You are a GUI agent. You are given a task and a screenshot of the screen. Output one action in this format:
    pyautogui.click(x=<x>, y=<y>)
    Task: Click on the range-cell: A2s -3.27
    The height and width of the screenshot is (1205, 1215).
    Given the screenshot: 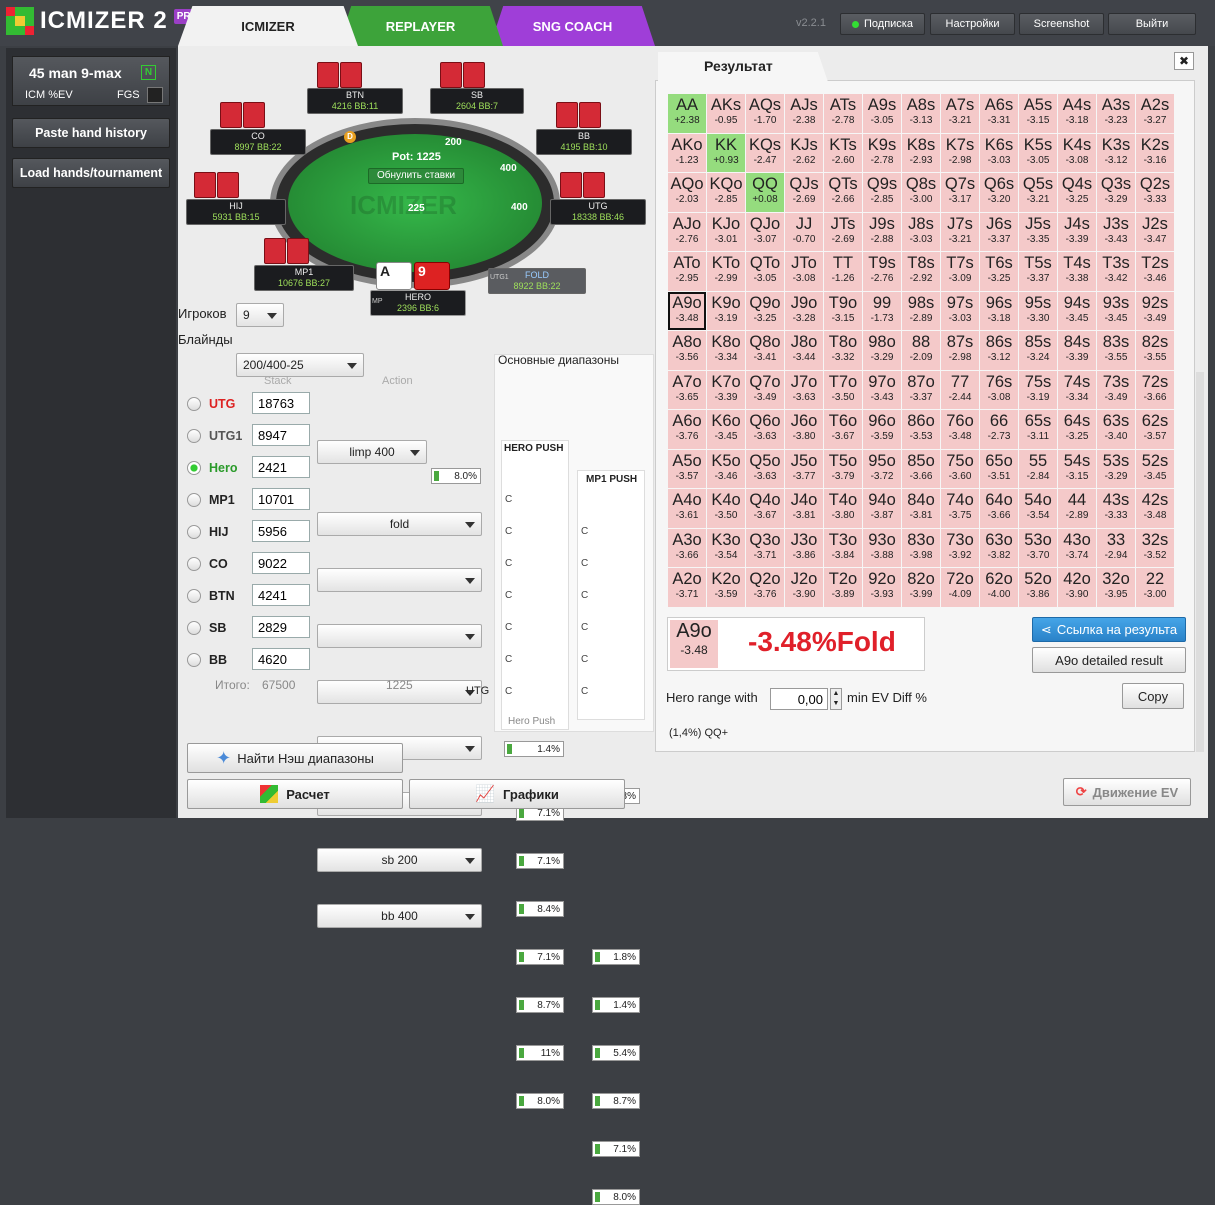 What is the action you would take?
    pyautogui.click(x=1155, y=113)
    